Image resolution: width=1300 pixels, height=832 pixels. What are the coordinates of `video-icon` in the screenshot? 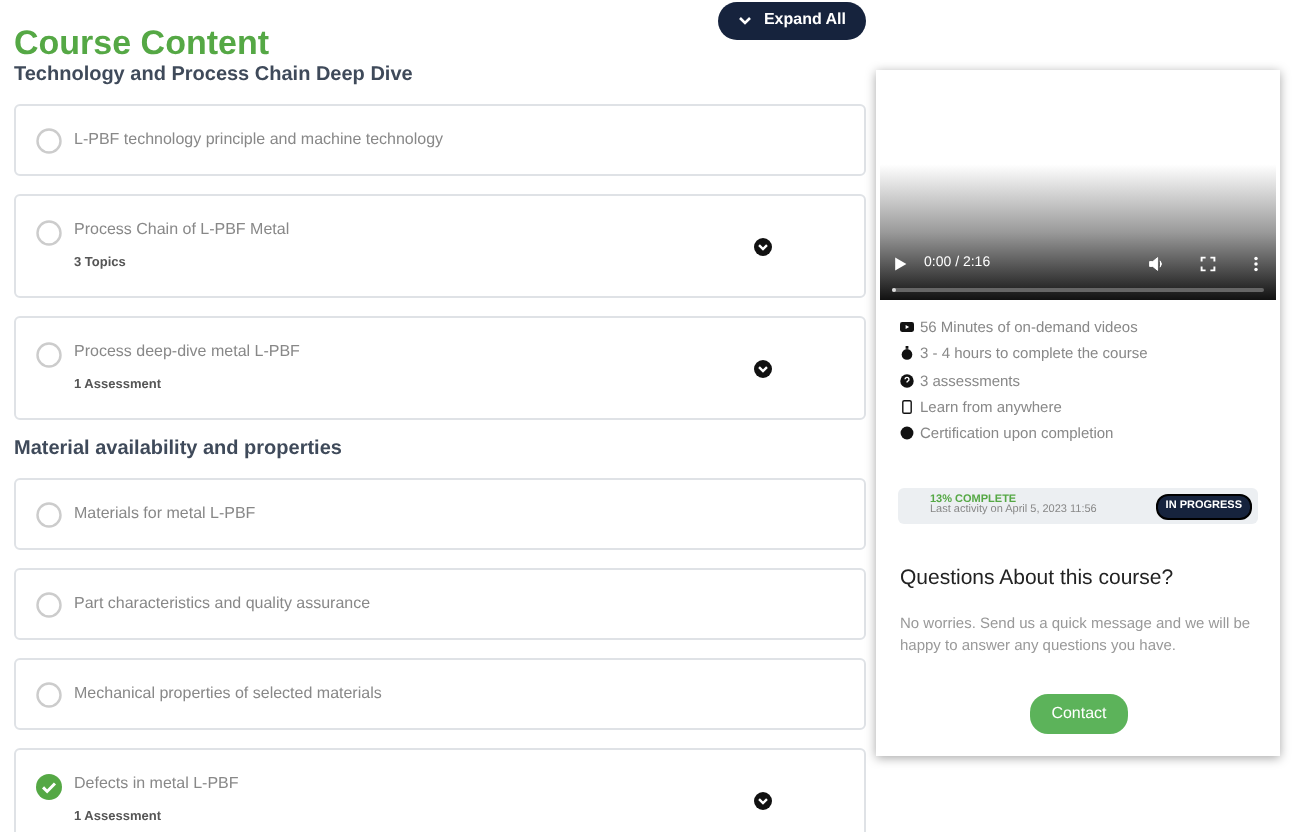 It's located at (907, 327).